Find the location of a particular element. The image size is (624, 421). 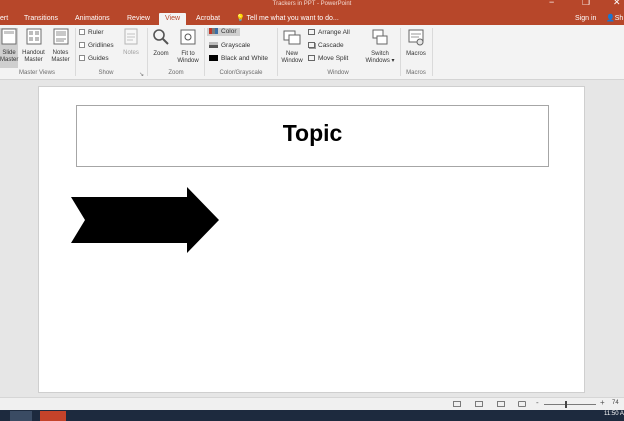

group-label-color: Color/Grayscale is located at coordinates (241, 73).